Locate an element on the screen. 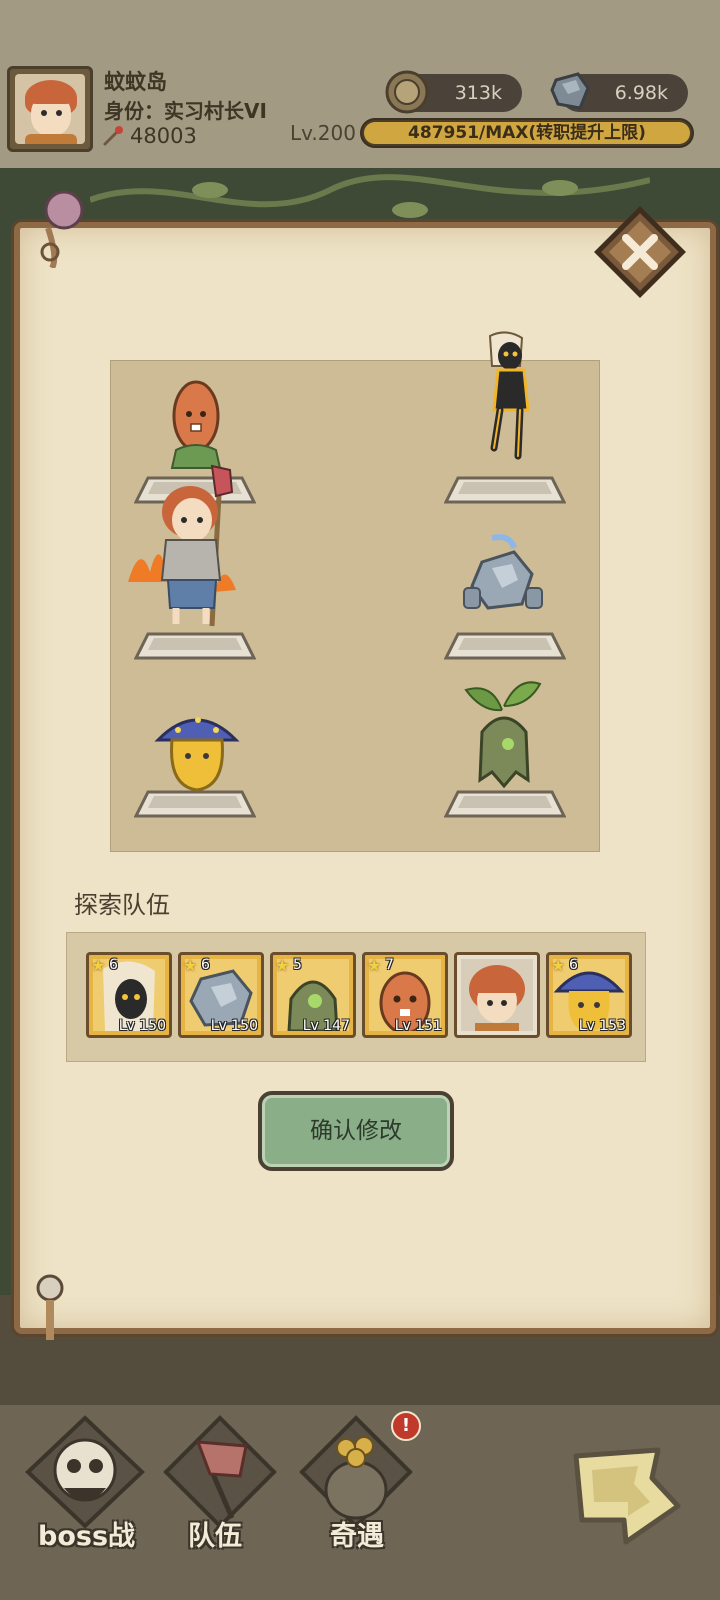 Image resolution: width=720 pixels, height=1600 pixels. slot-level: Lv 151 is located at coordinates (418, 1026).